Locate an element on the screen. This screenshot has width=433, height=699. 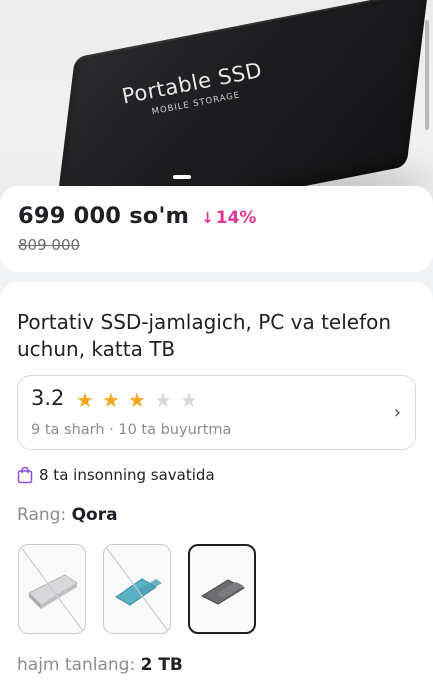
size-label: hajm tanlang: is located at coordinates (76, 665).